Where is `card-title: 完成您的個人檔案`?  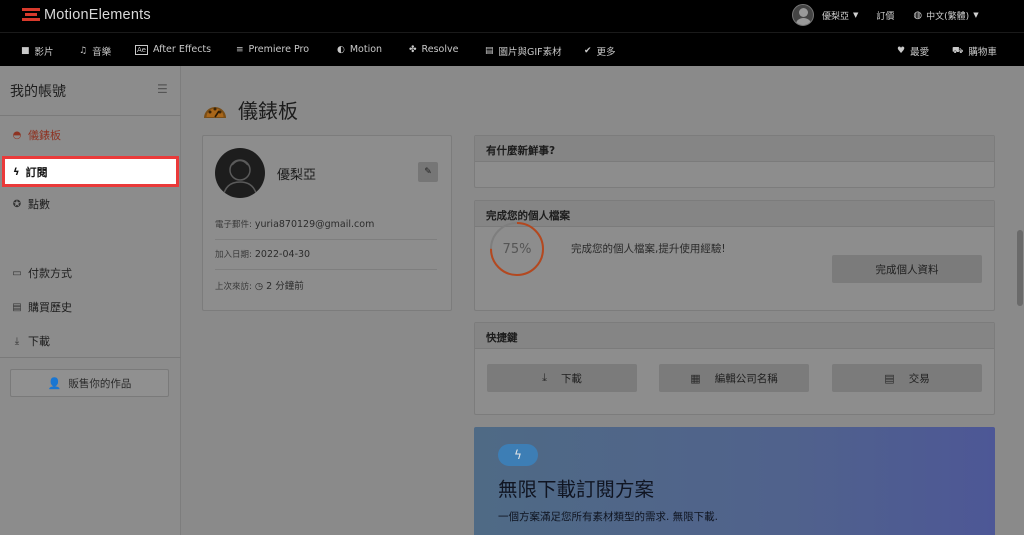 card-title: 完成您的個人檔案 is located at coordinates (734, 214).